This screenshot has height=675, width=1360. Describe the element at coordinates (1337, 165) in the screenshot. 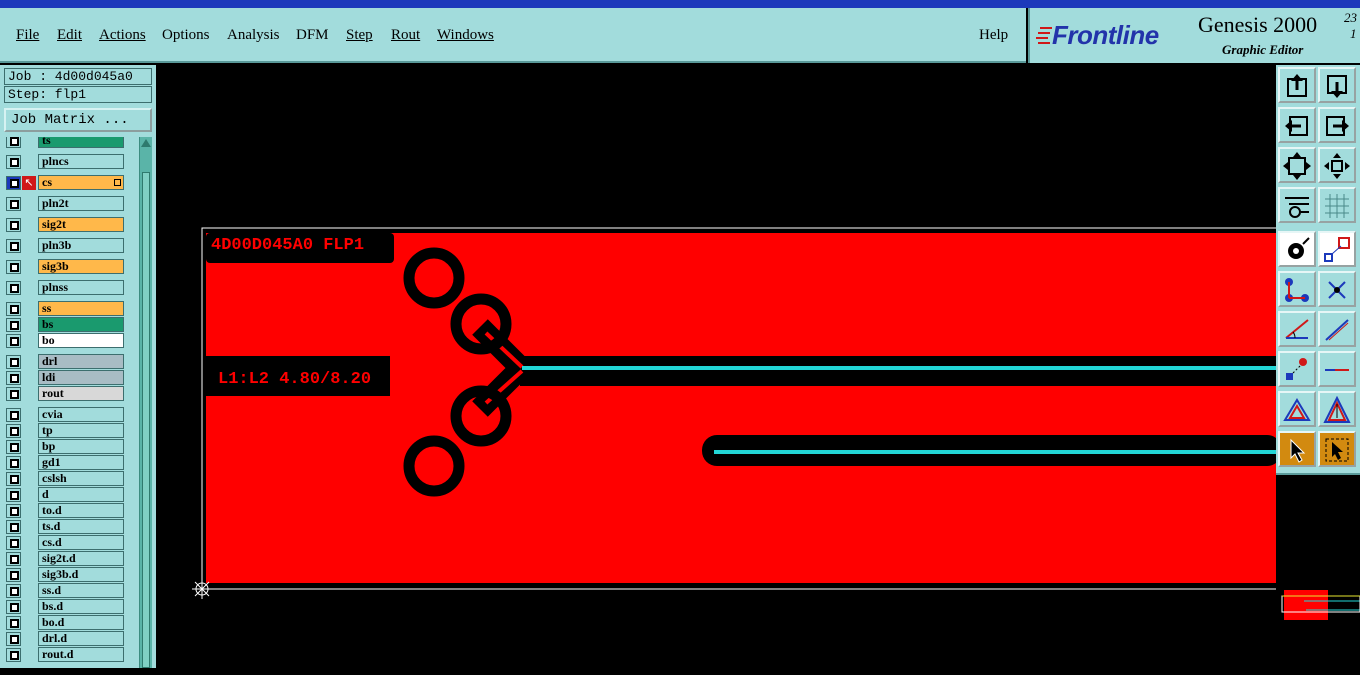

I see `zoom-pan-button` at that location.